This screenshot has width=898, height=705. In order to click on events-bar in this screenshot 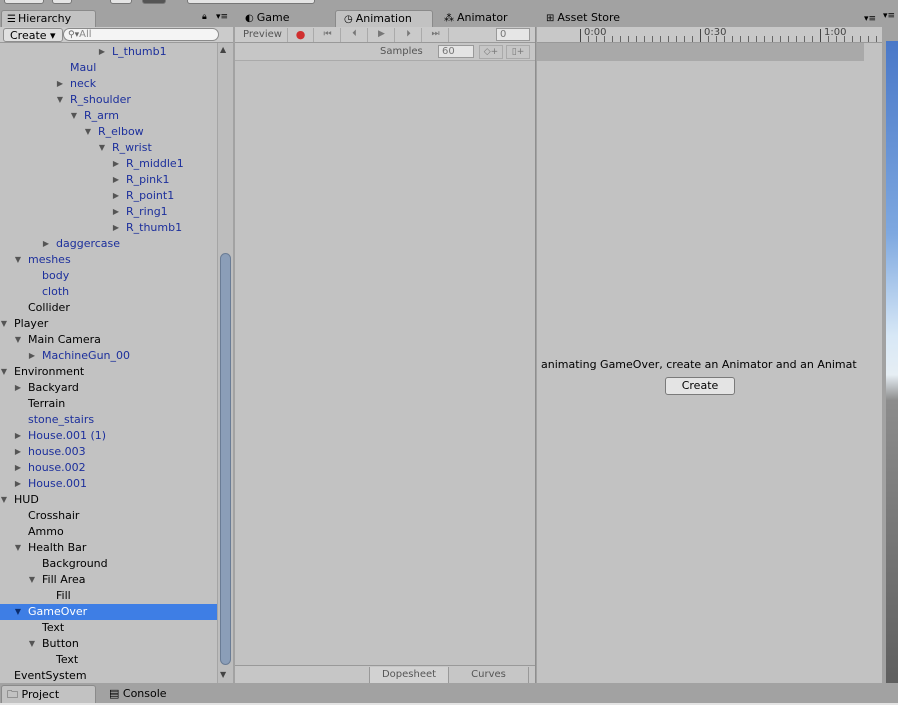, I will do `click(700, 52)`.